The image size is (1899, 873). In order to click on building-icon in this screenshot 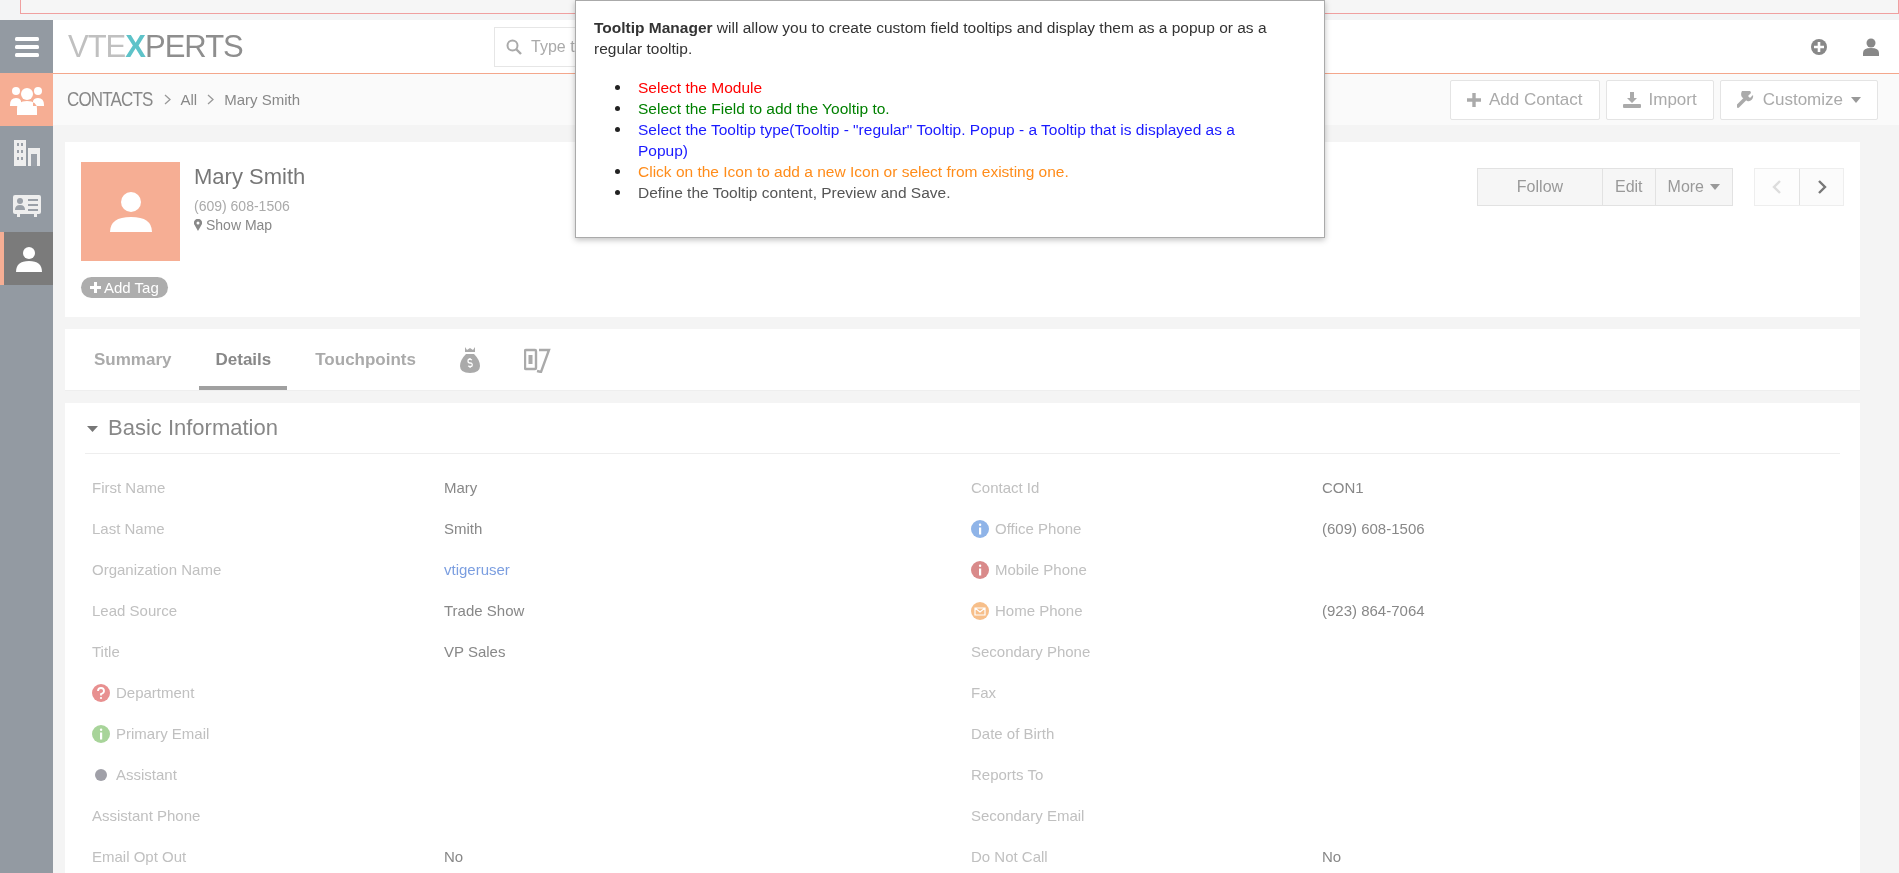, I will do `click(26, 152)`.